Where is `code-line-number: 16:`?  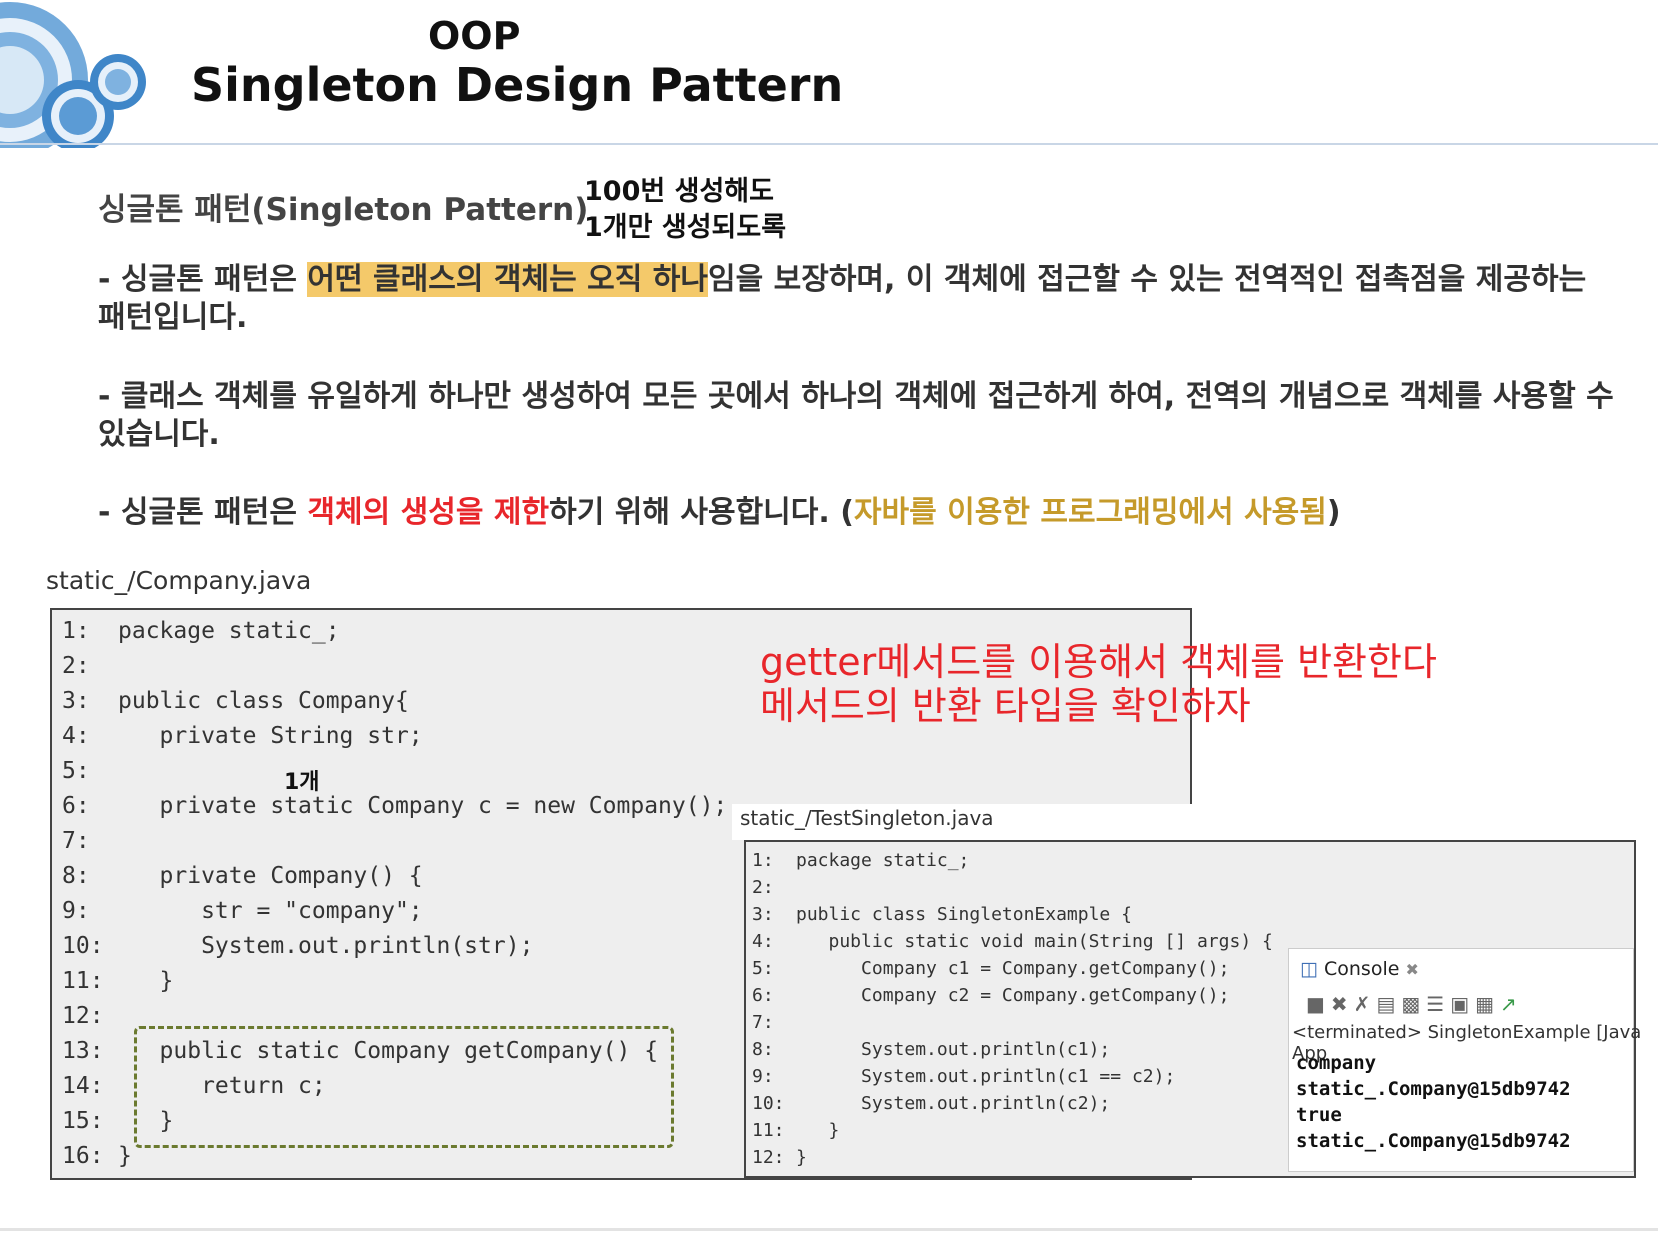 code-line-number: 16: is located at coordinates (83, 1156).